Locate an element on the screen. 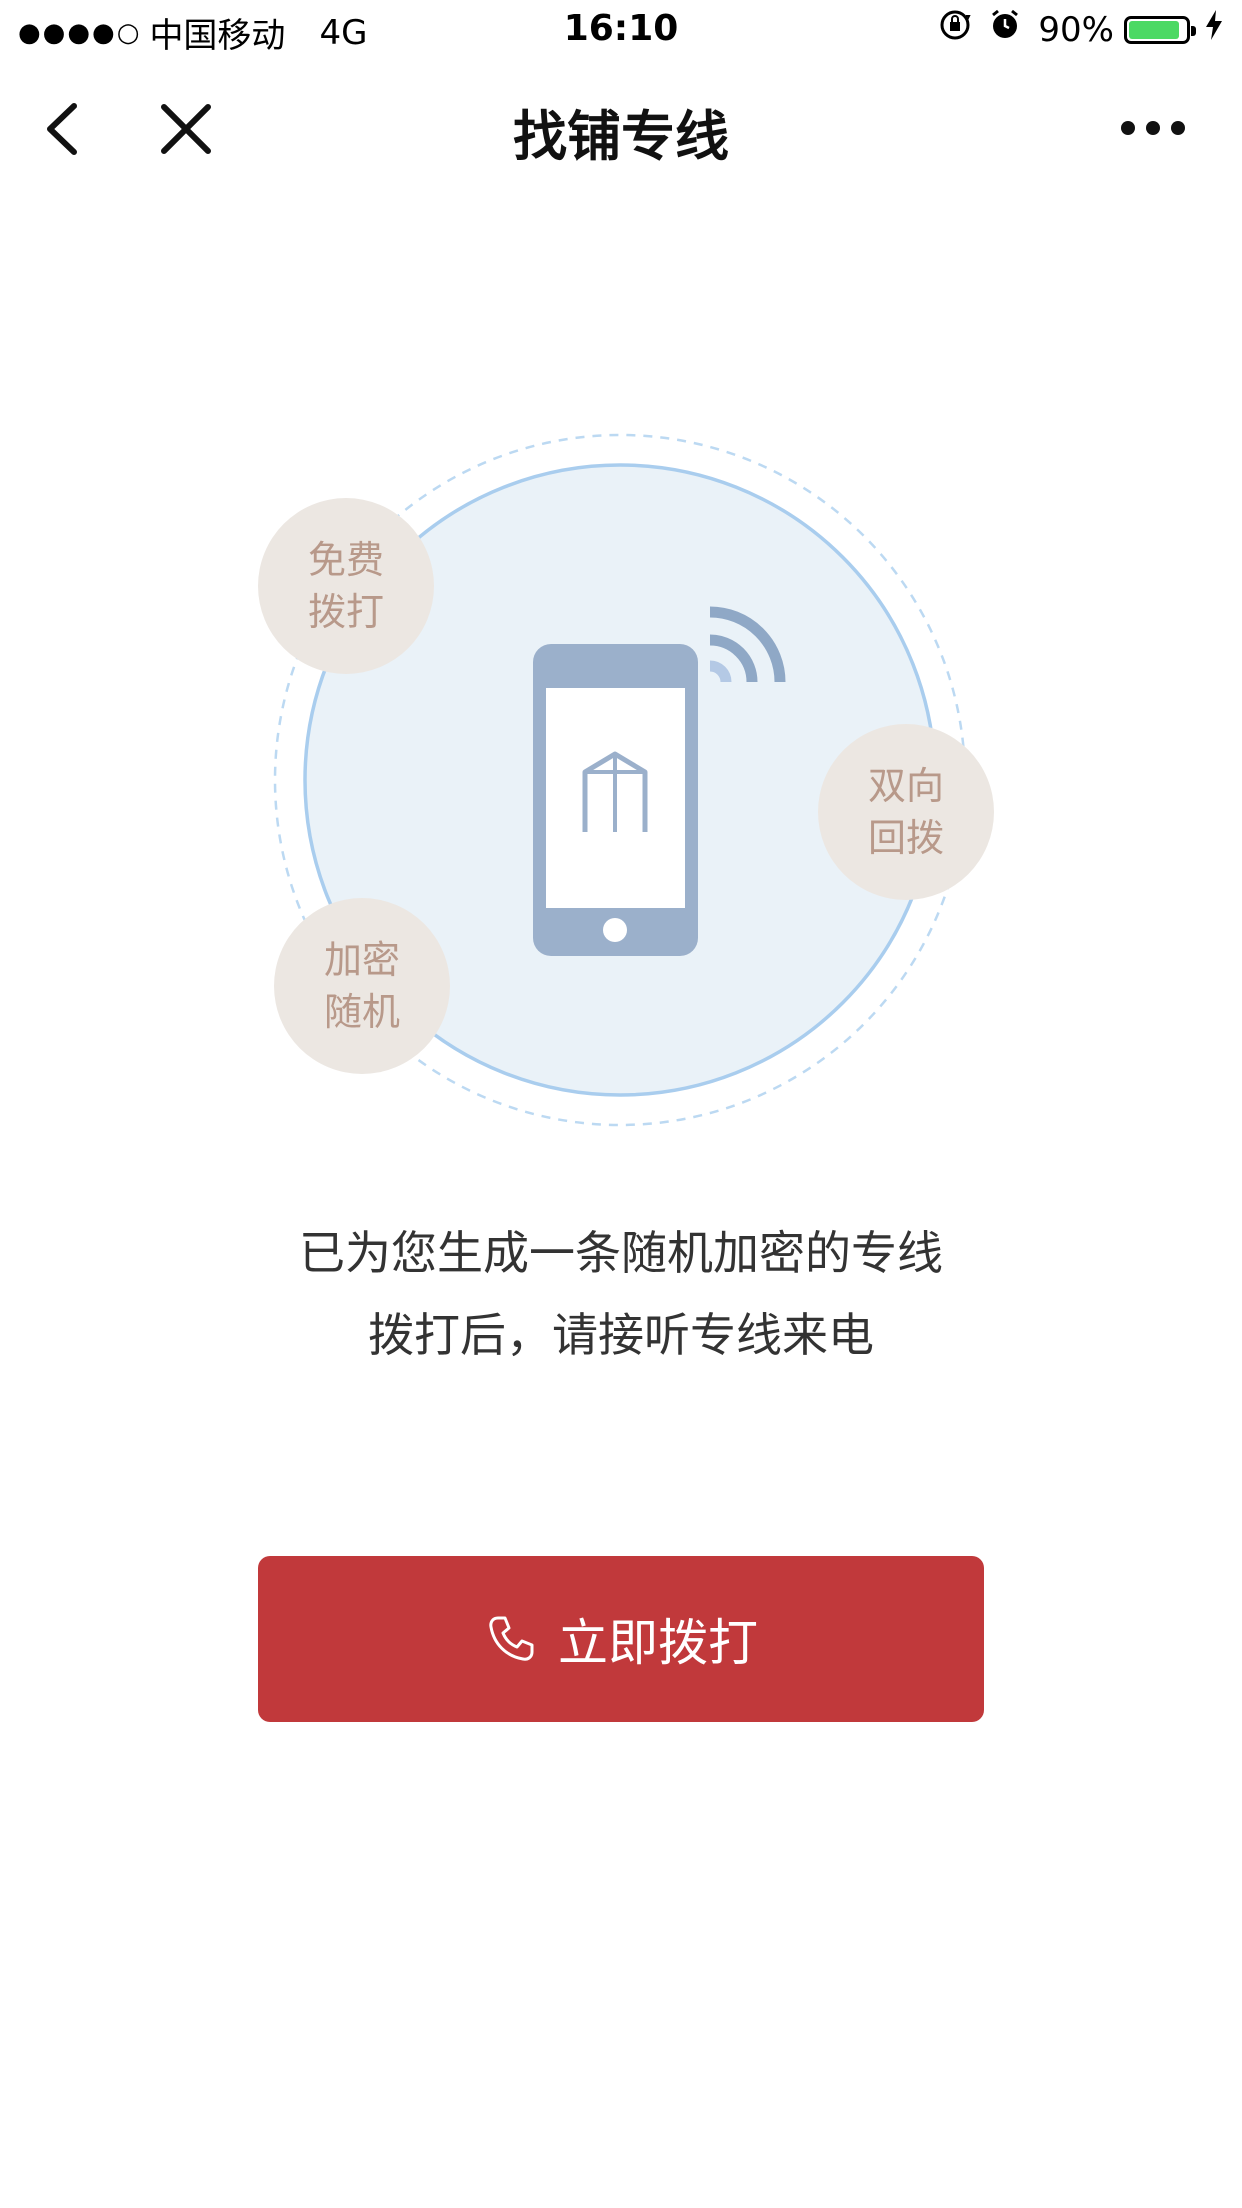  feature-badge-secure: 加密 随机 is located at coordinates (362, 986).